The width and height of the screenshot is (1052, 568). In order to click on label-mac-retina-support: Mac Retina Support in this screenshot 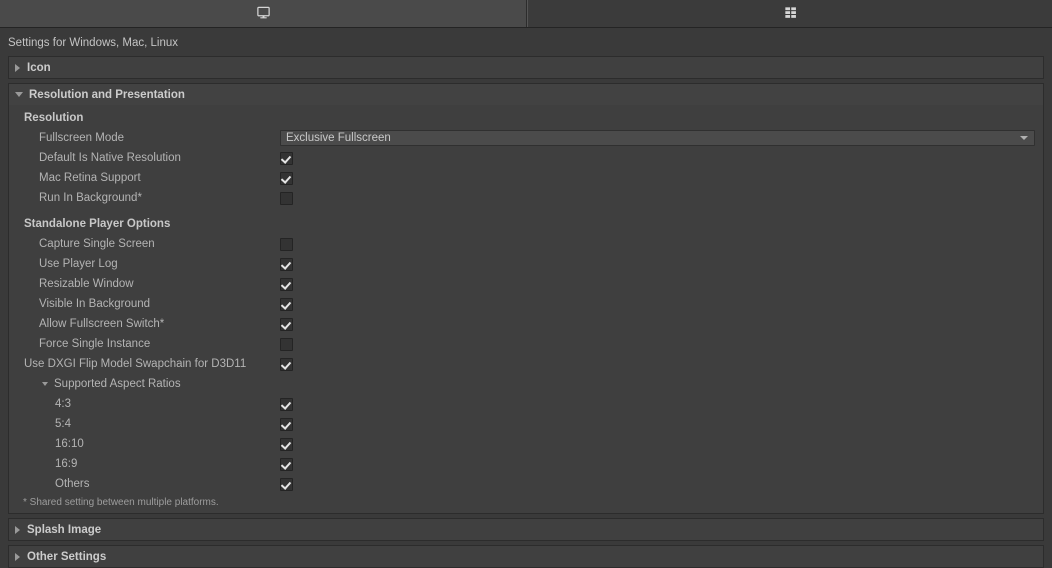, I will do `click(90, 178)`.